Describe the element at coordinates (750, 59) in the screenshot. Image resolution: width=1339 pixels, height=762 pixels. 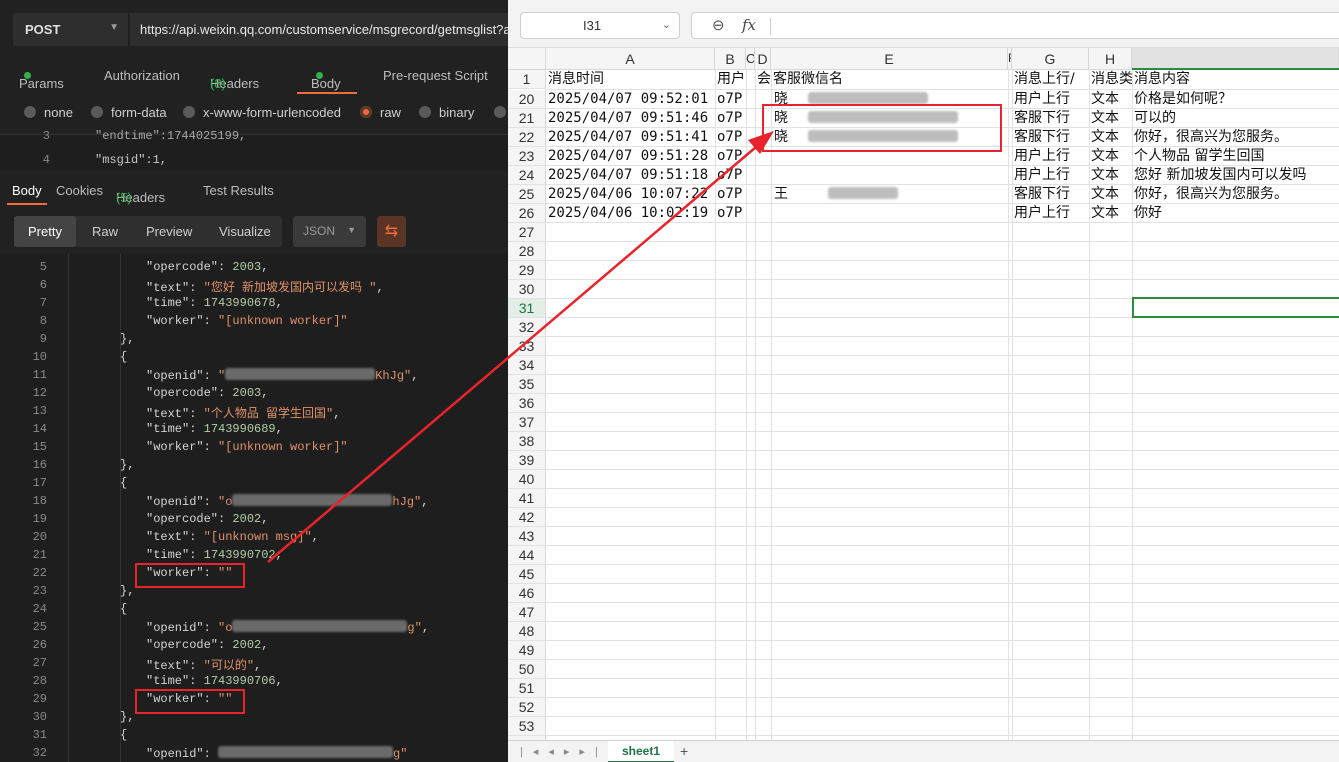
I see `column-header-c: C` at that location.